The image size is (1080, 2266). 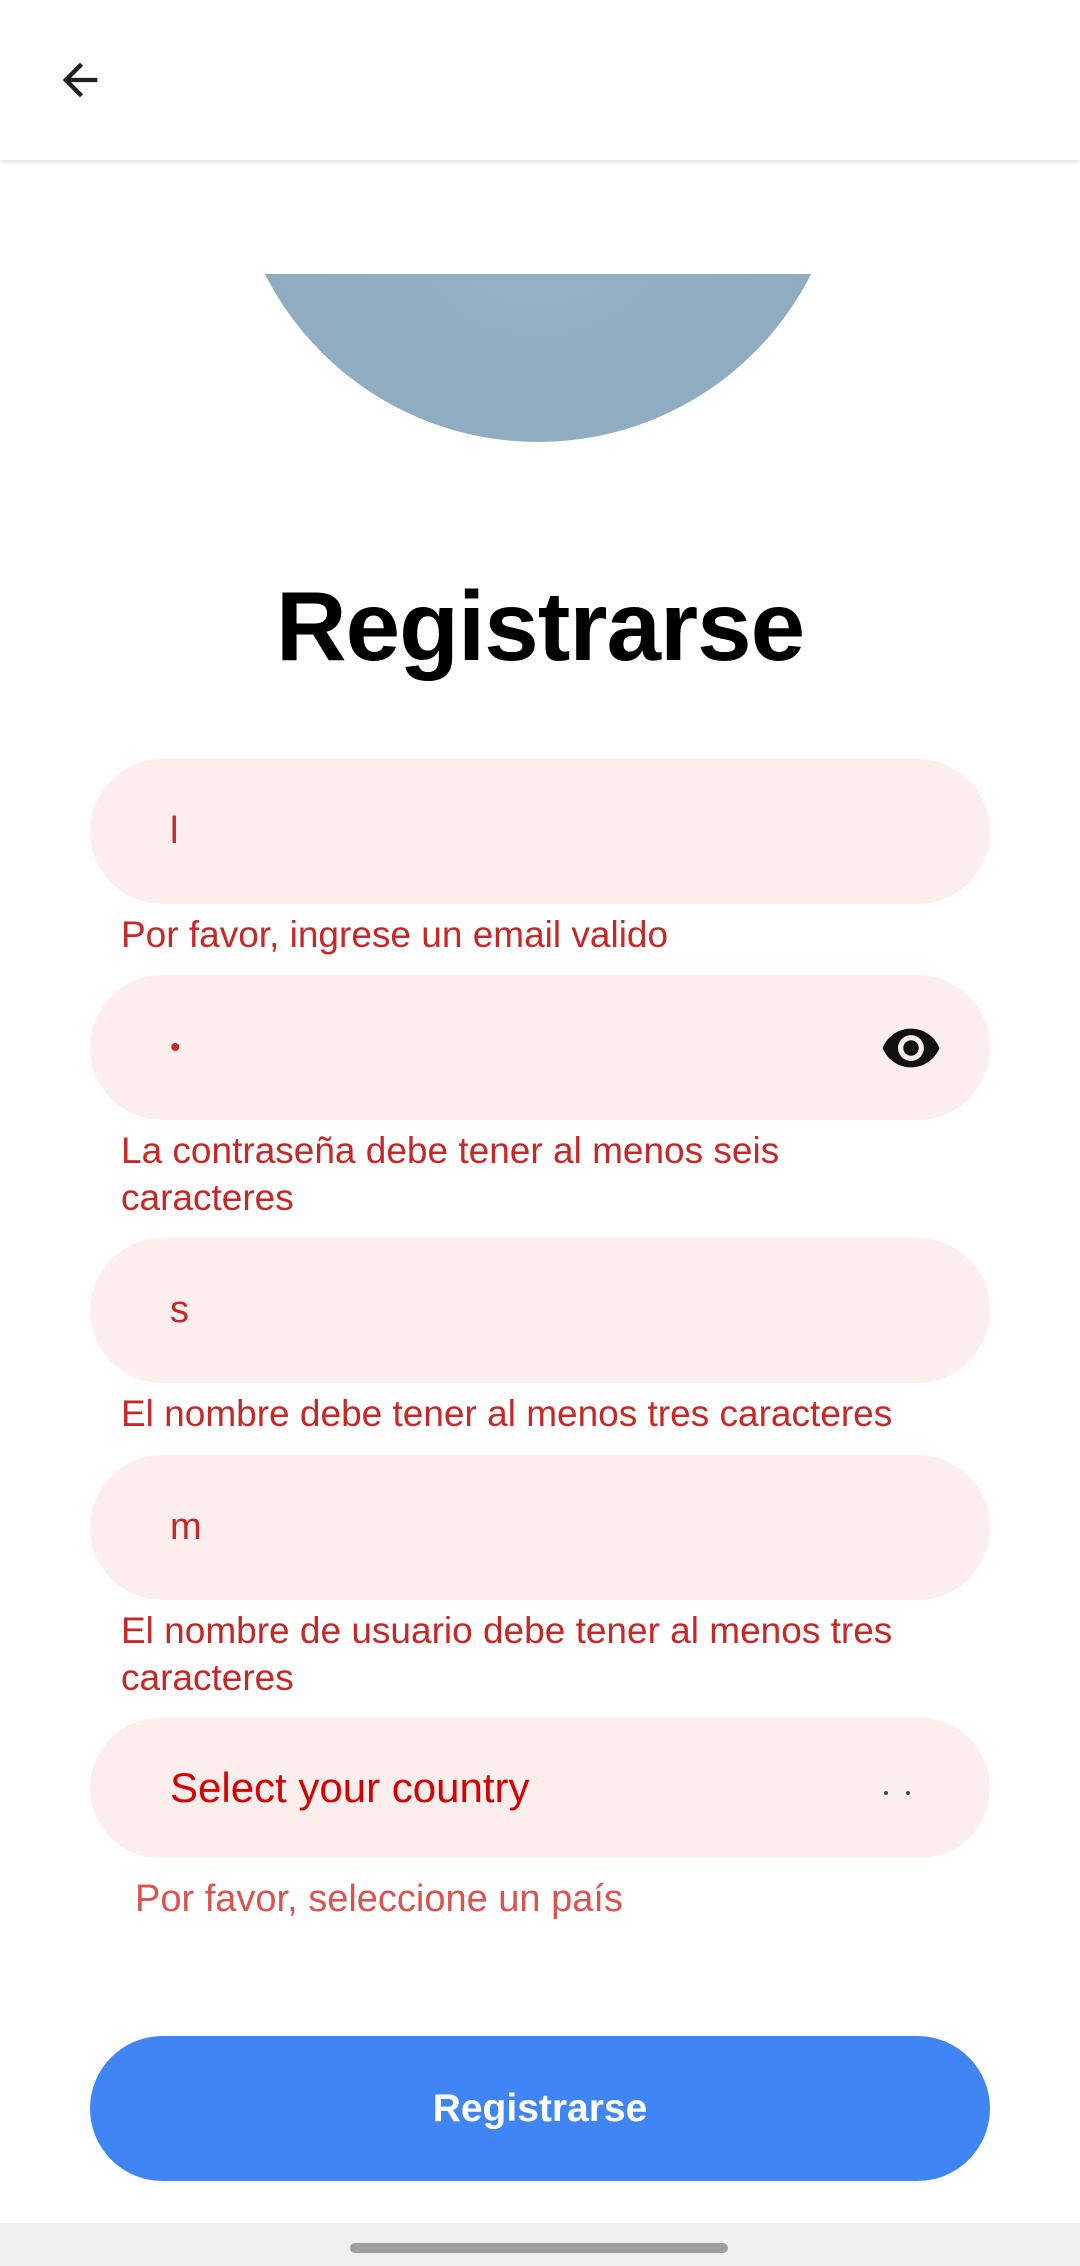 I want to click on app-bar, so click(x=540, y=80).